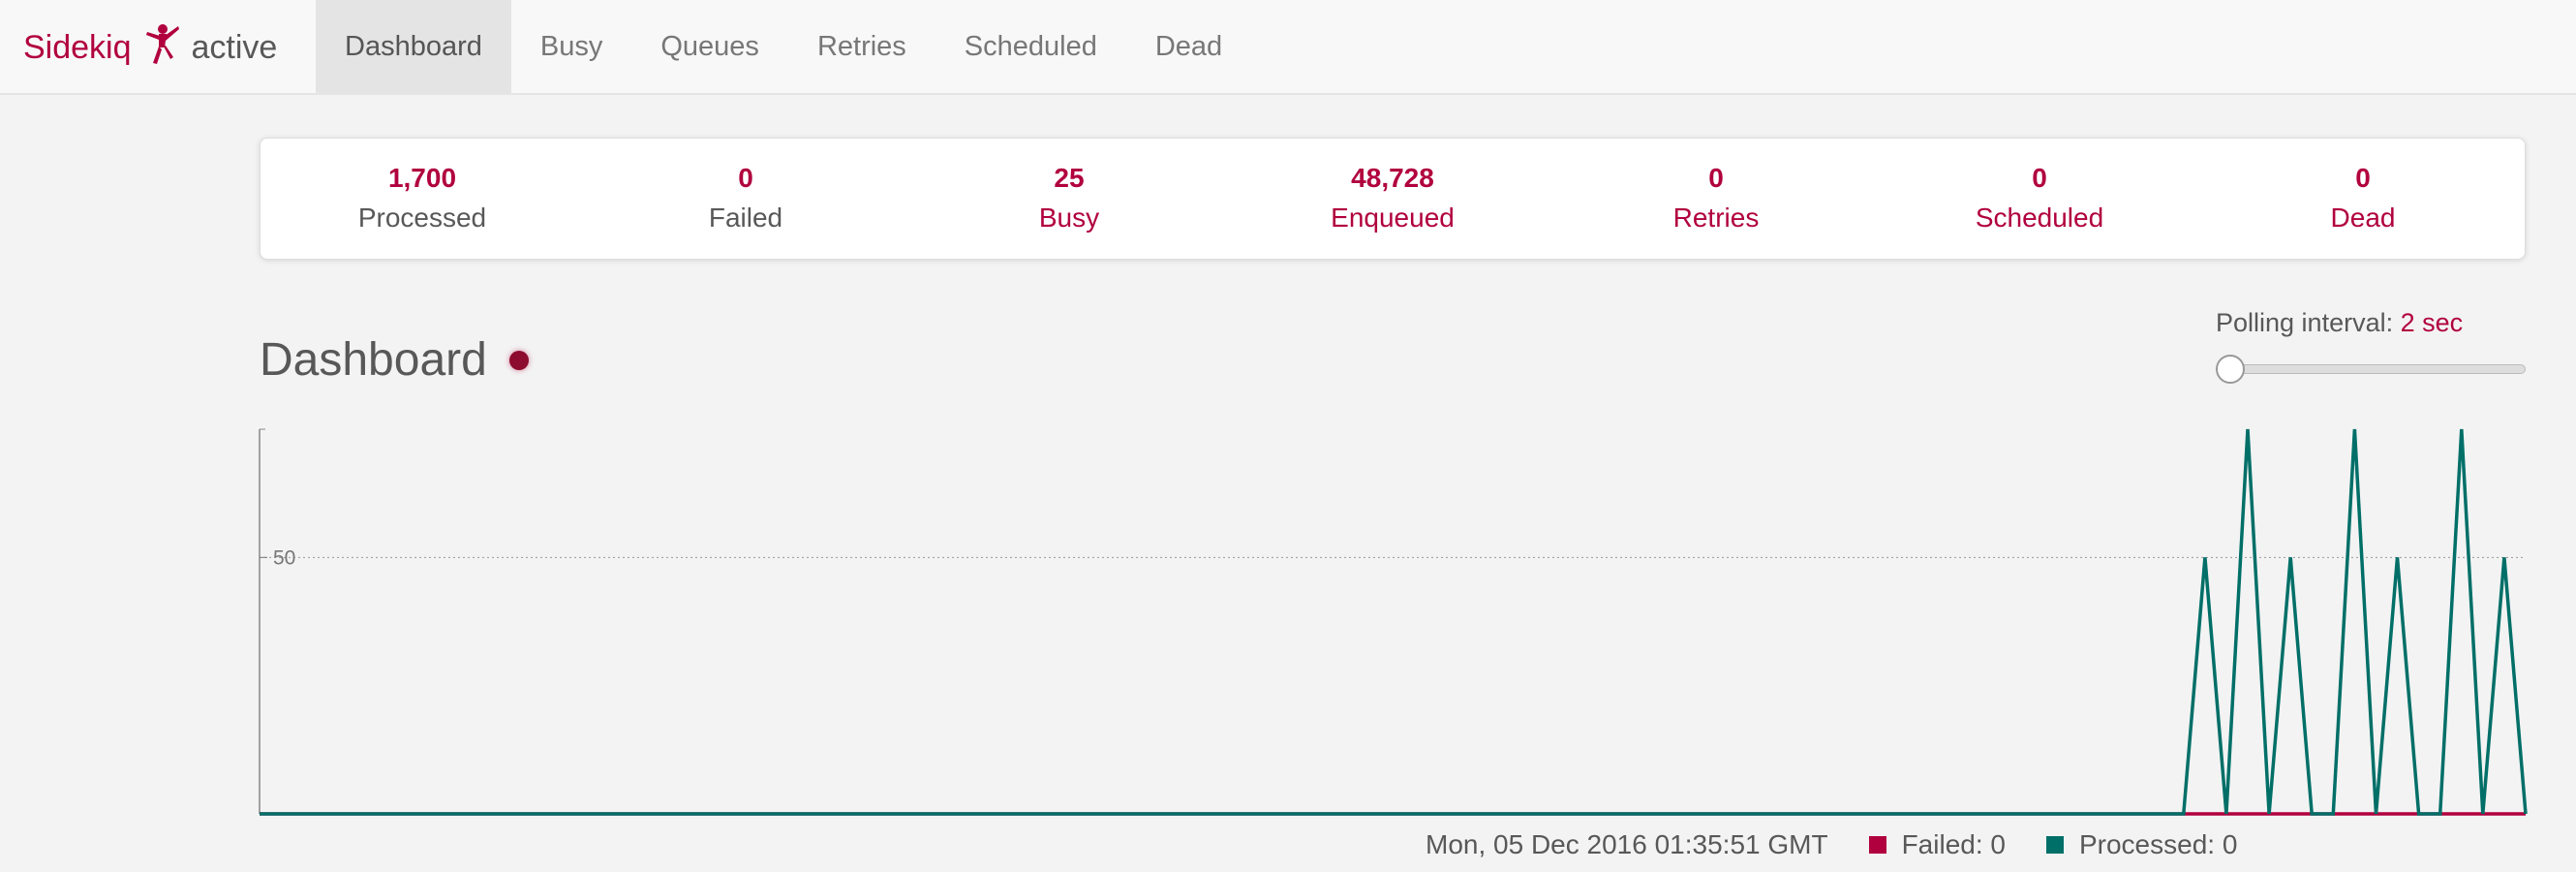 The height and width of the screenshot is (872, 2576). I want to click on brand-link: Sidekiq active, so click(150, 47).